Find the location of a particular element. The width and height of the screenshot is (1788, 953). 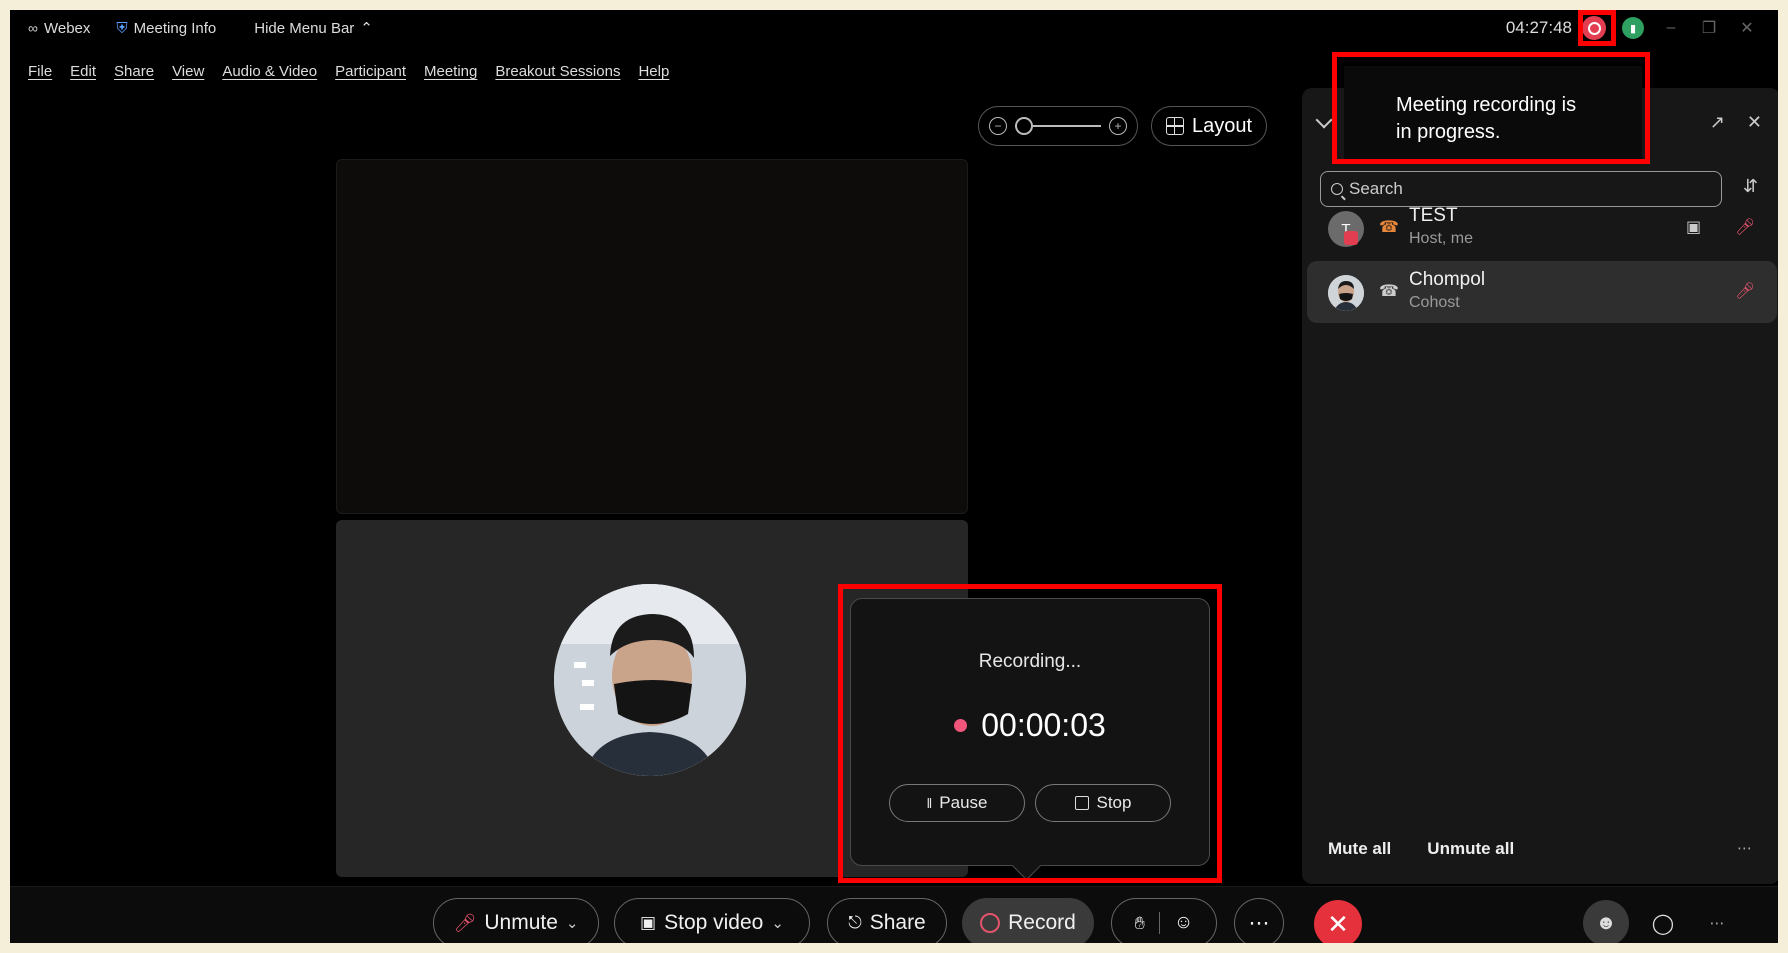

close-icon: ✕ is located at coordinates (1338, 923).